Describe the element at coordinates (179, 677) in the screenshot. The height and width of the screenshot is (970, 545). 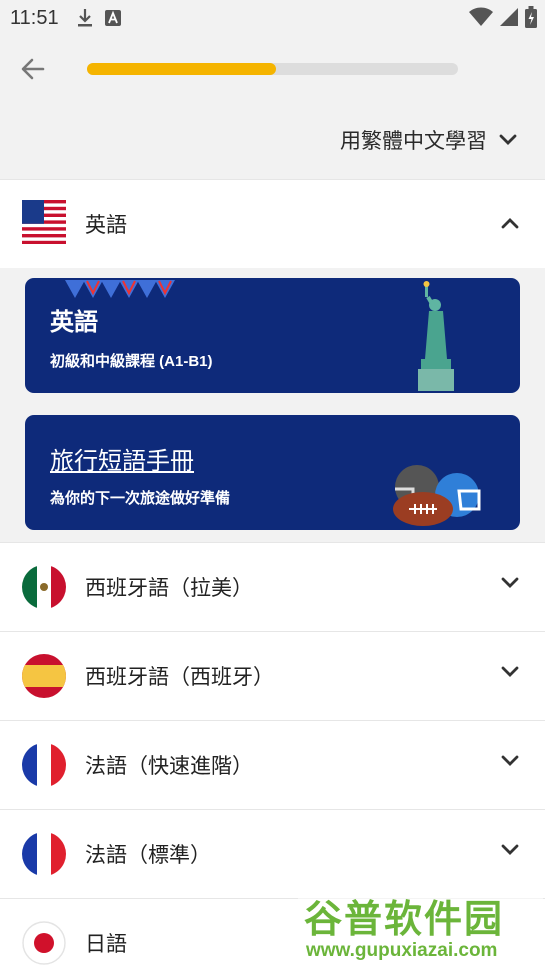
I see `language-label: 西班牙語（西班牙）` at that location.